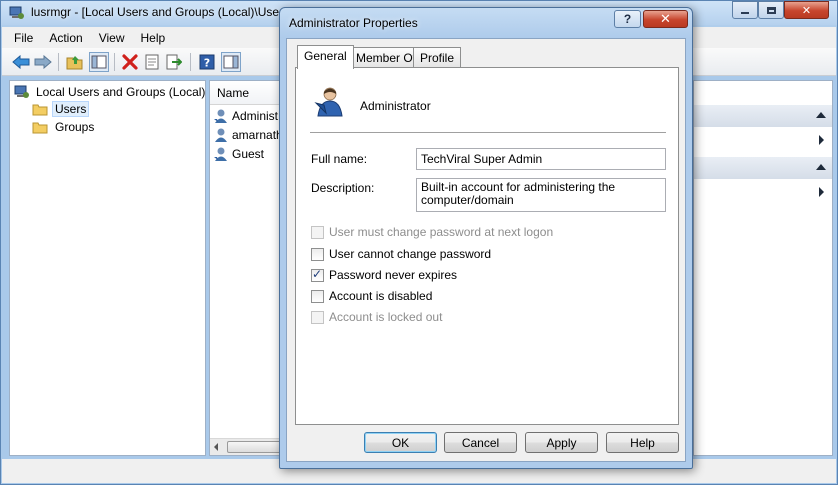 The image size is (838, 485). Describe the element at coordinates (317, 254) in the screenshot. I see `cannot-change-password-checkbox: ✓` at that location.